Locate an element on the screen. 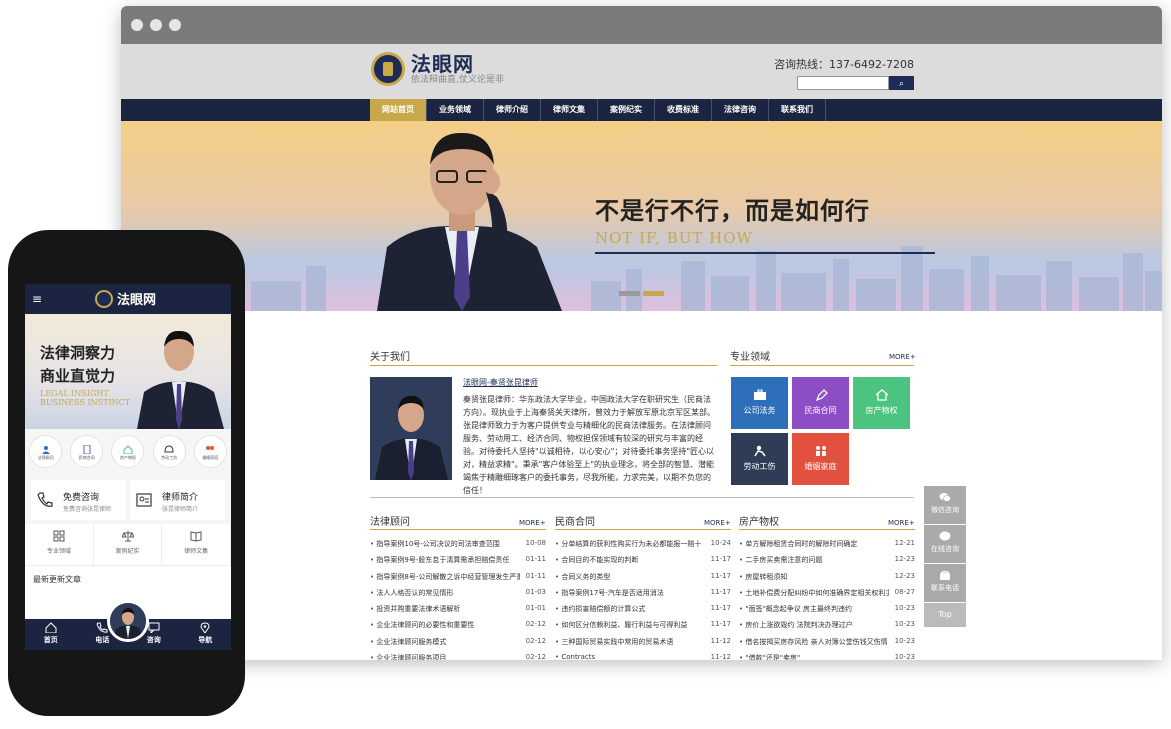 The image size is (1171, 729). circle-legal: 法律顾问 is located at coordinates (46, 451).